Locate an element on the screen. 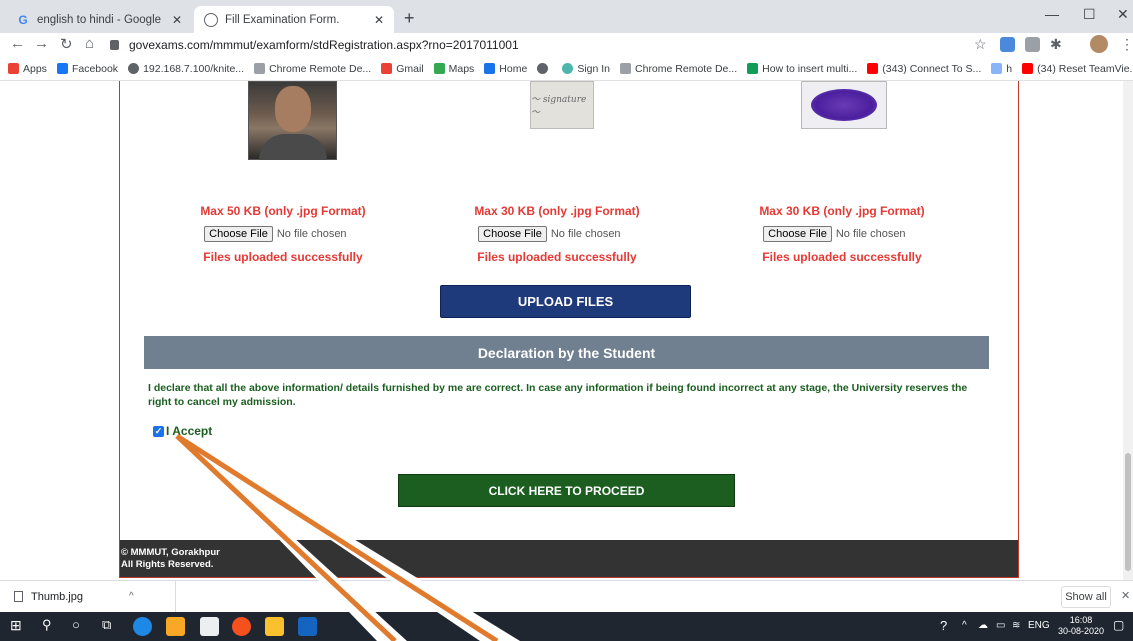 The image size is (1133, 641). bookmark-facebook: Facebook is located at coordinates (87, 69).